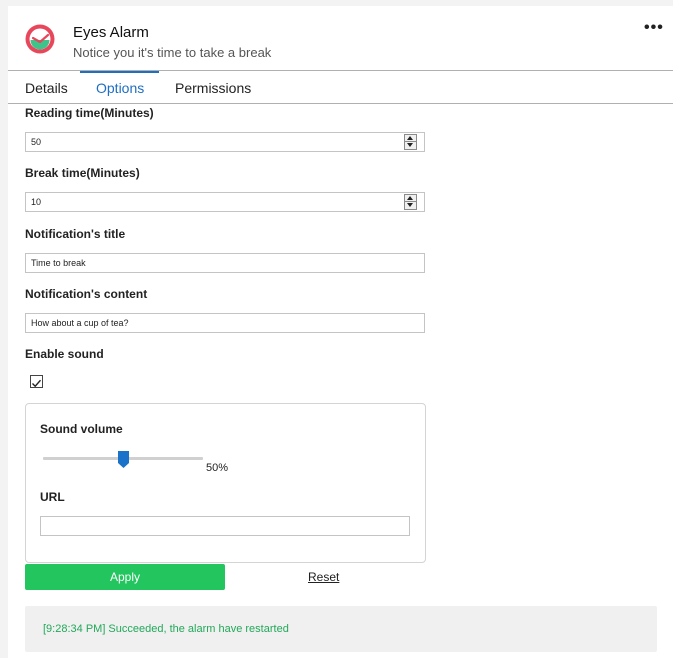 The width and height of the screenshot is (673, 658). What do you see at coordinates (81, 429) in the screenshot?
I see `sound-volume-label: Sound volume` at bounding box center [81, 429].